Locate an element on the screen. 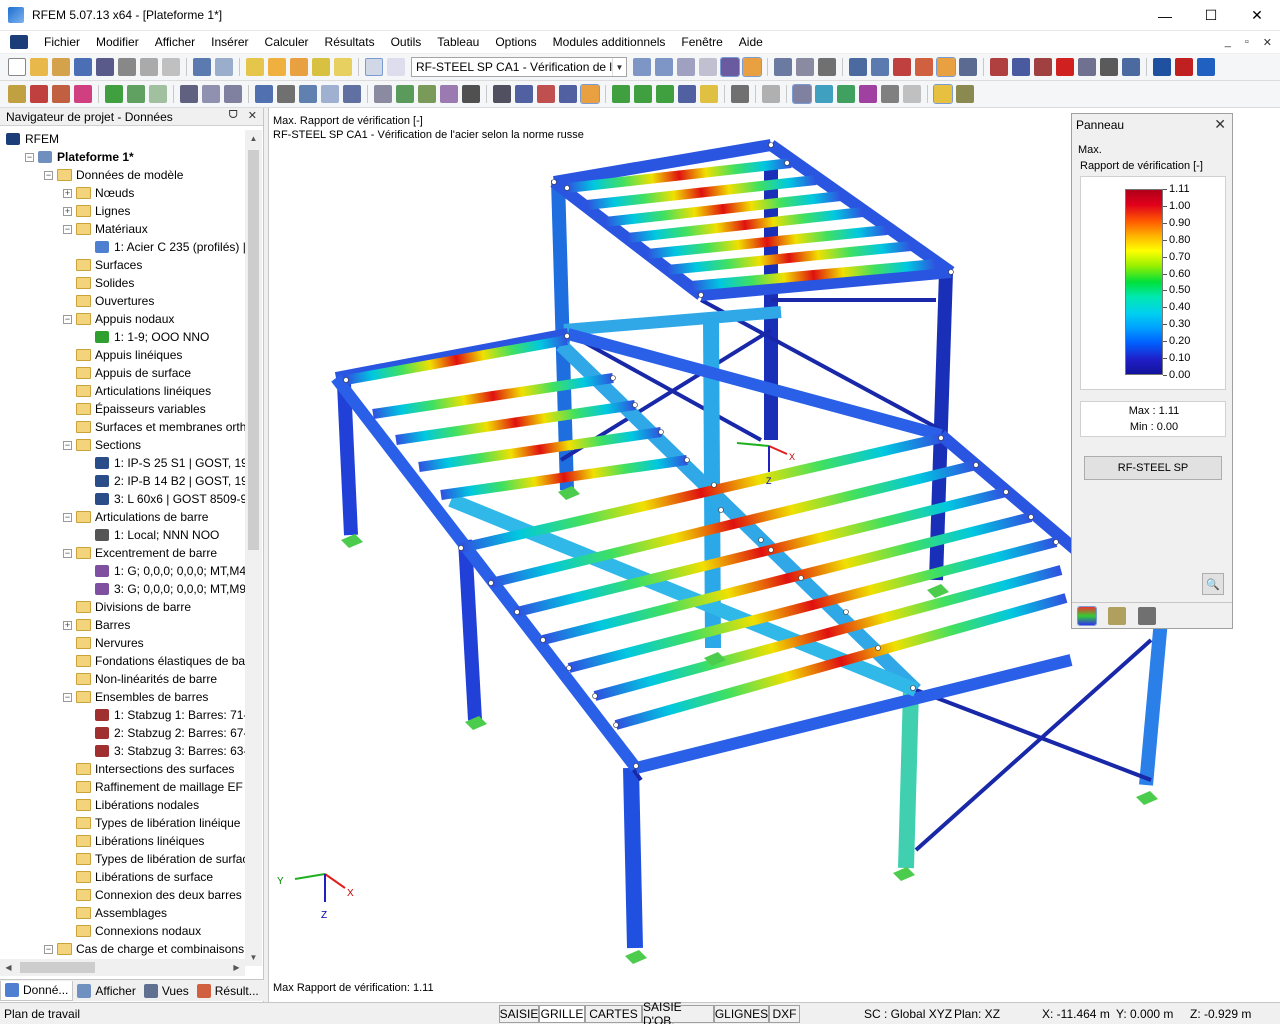 The width and height of the screenshot is (1280, 1024). rotate-icon is located at coordinates (924, 67).